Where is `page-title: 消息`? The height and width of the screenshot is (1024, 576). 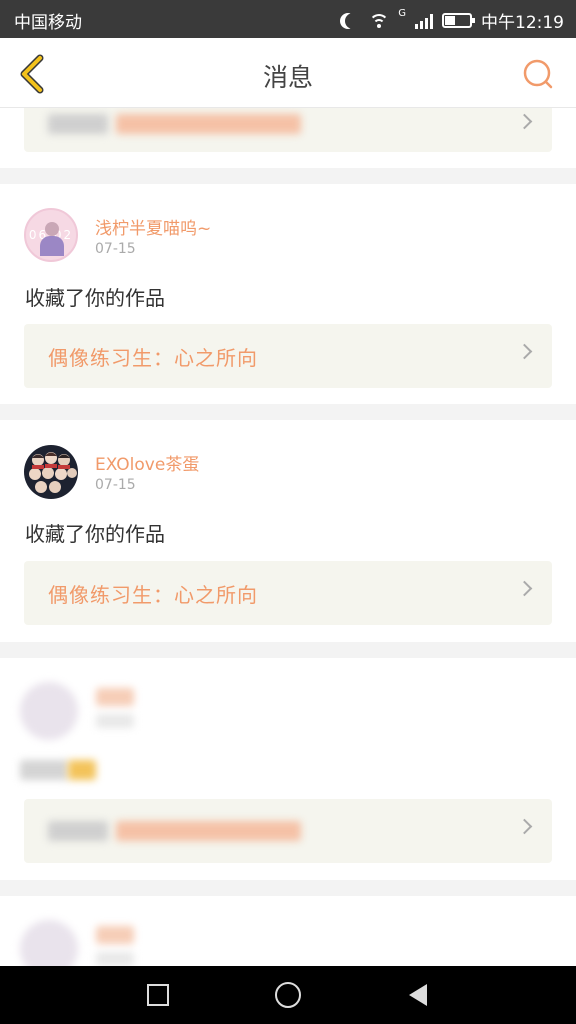
page-title: 消息 is located at coordinates (287, 77).